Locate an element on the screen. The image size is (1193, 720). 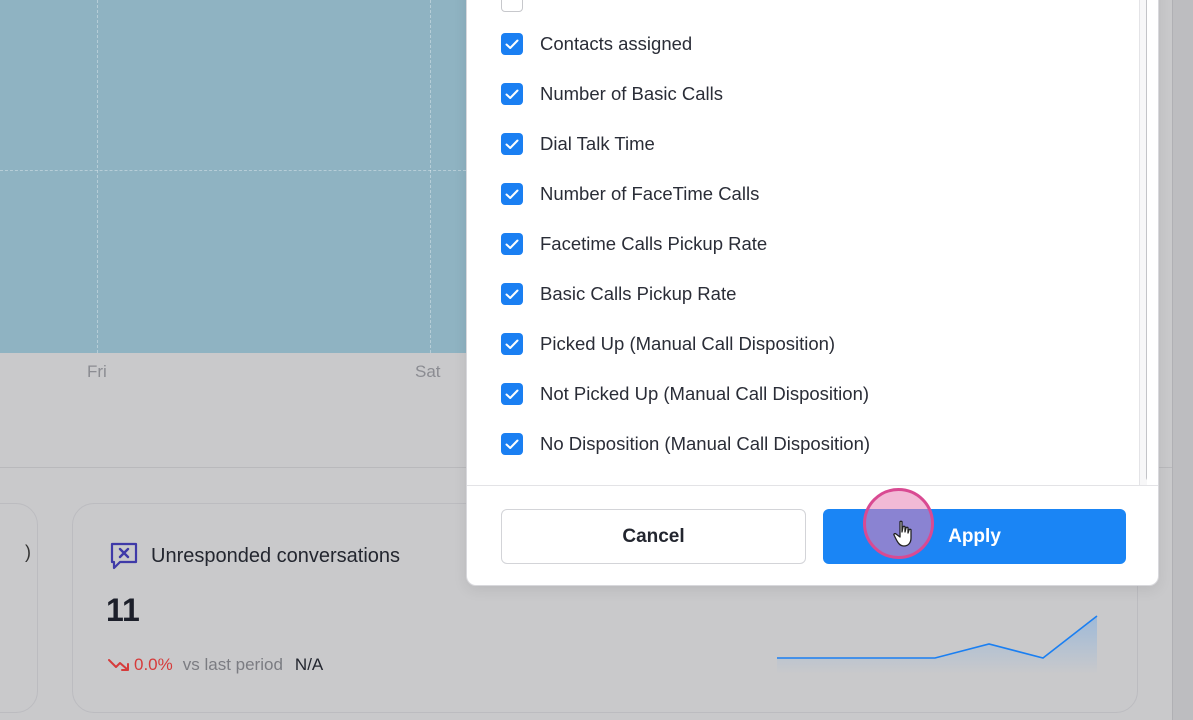
list-item: Number of Basic Calls is located at coordinates (612, 94).